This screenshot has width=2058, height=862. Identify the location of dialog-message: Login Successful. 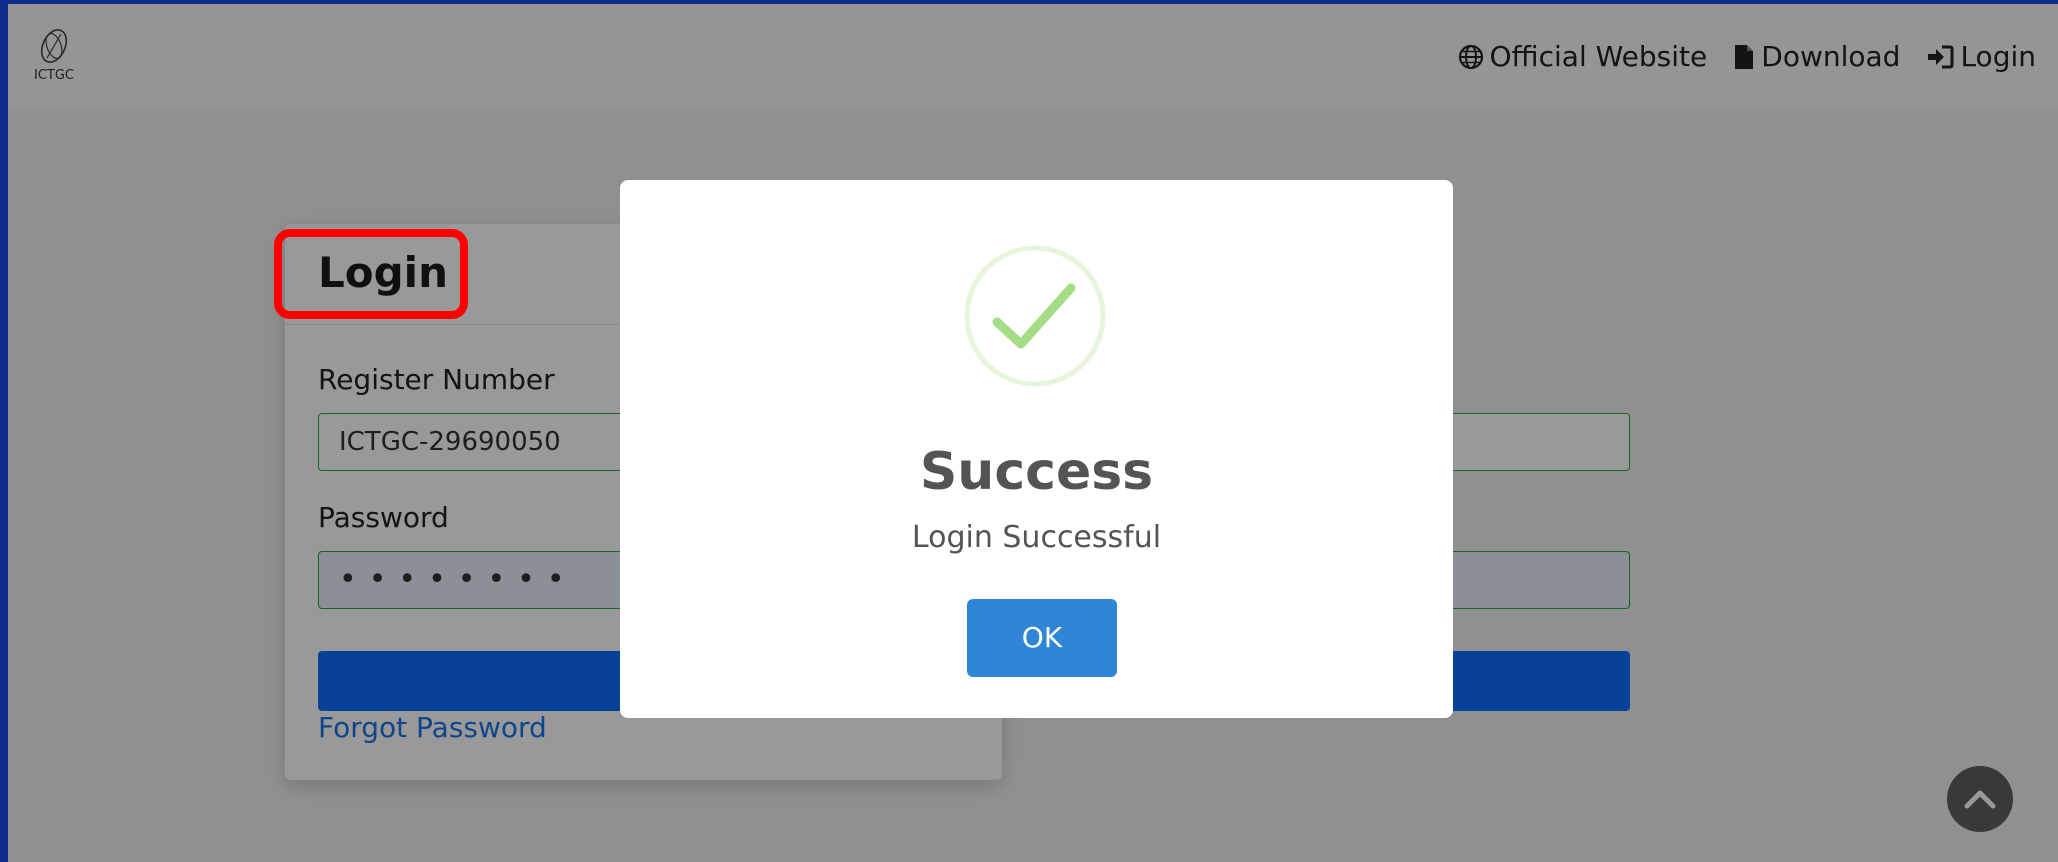
(1036, 537).